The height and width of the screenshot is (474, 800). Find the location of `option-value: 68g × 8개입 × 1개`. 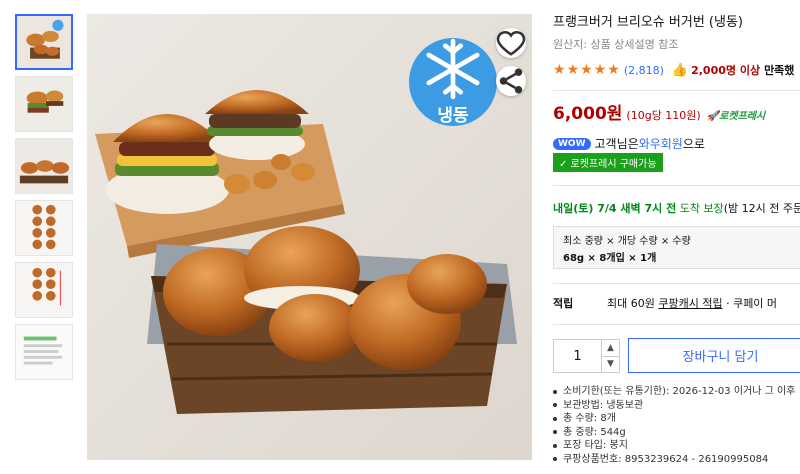

option-value: 68g × 8개입 × 1개 is located at coordinates (610, 258).